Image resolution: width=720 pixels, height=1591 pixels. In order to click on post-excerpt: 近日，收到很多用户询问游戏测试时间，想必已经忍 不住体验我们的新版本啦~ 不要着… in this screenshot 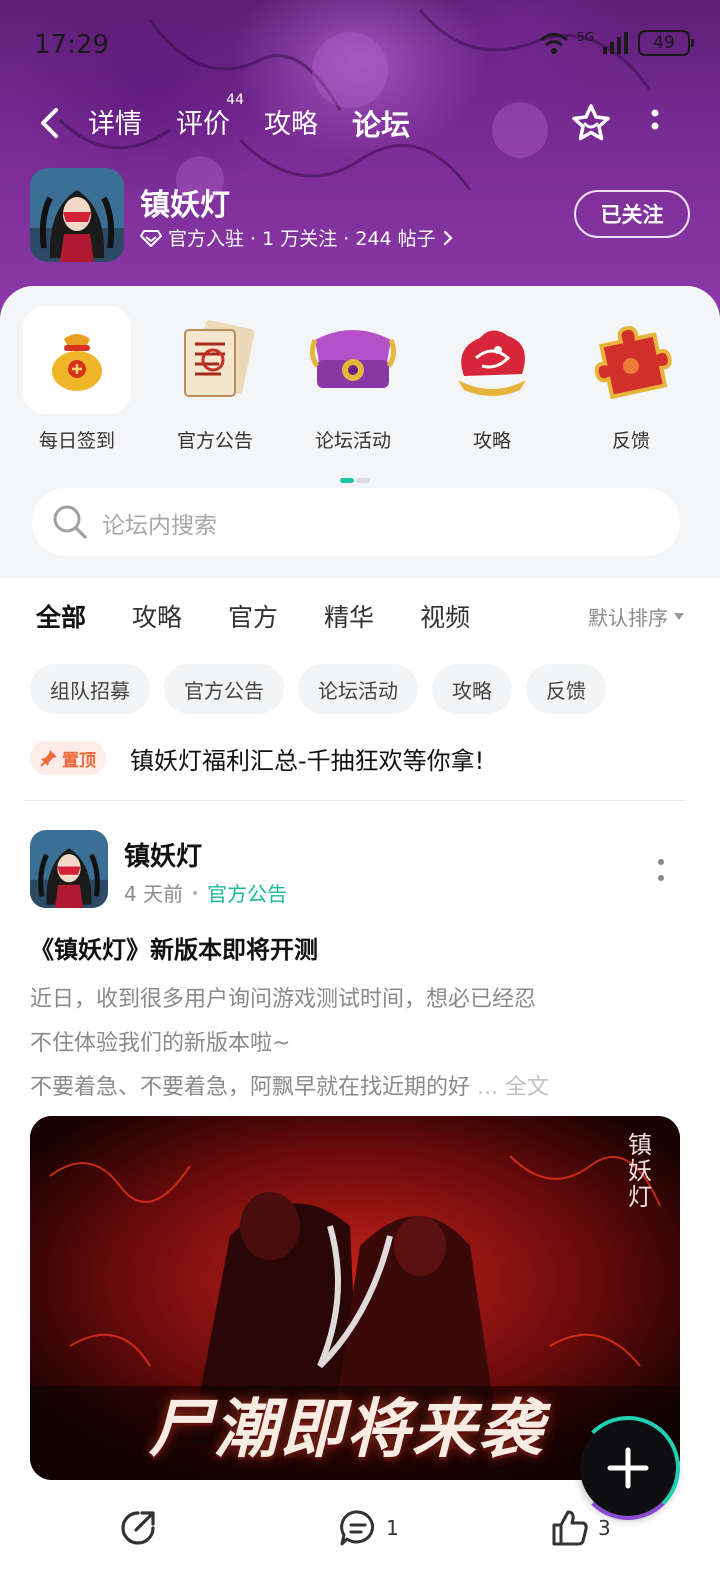, I will do `click(355, 1044)`.